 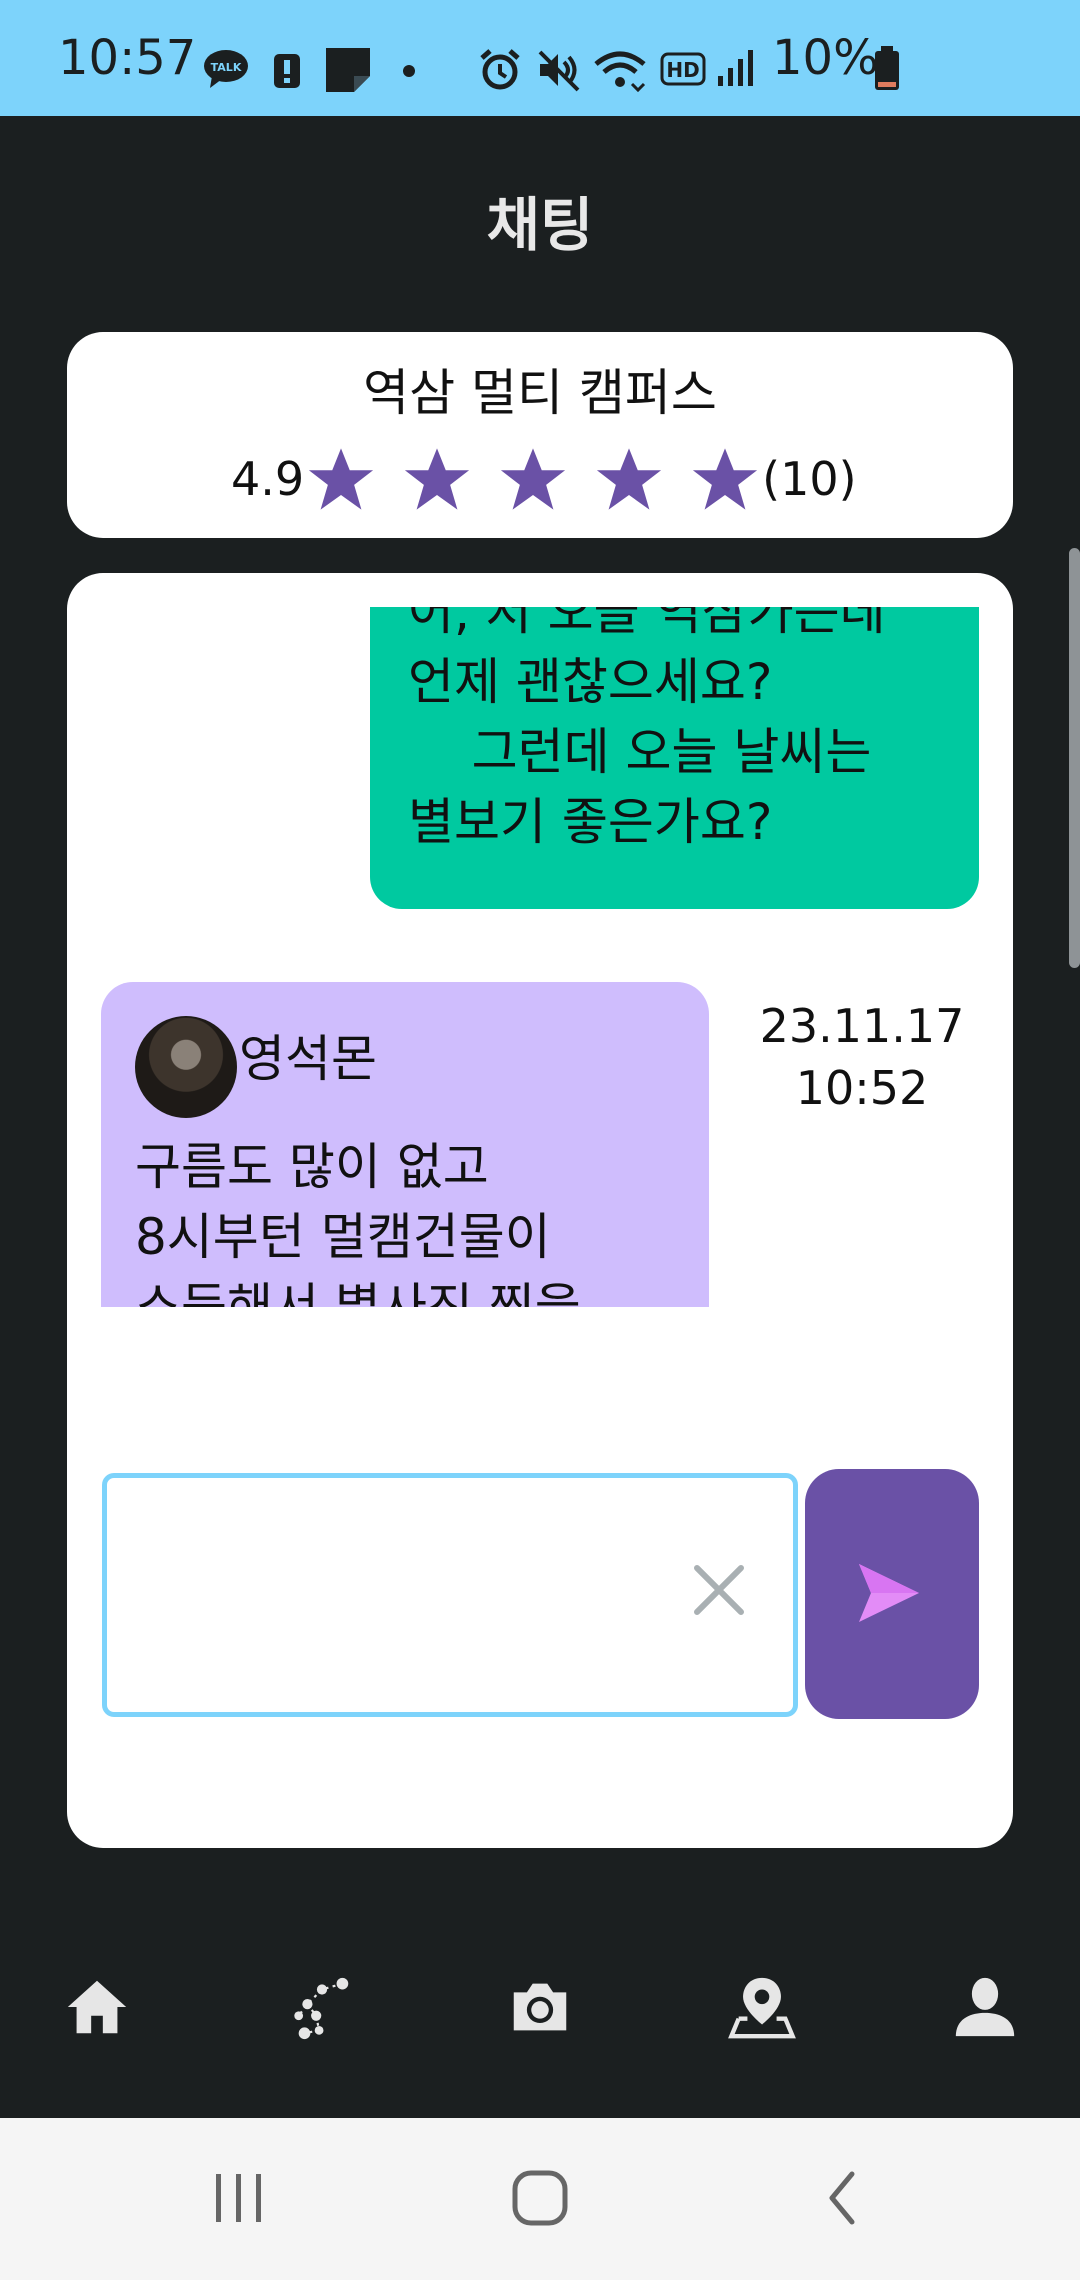 I want to click on hd-icon: HD, so click(x=683, y=69).